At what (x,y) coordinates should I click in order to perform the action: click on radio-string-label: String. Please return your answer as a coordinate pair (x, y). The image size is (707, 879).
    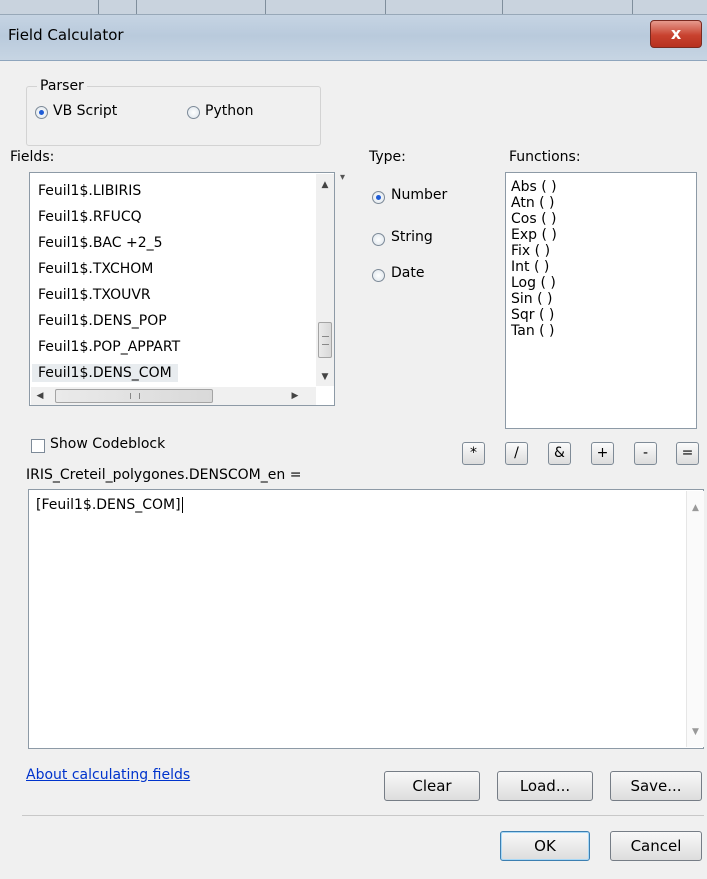
    Looking at the image, I should click on (412, 237).